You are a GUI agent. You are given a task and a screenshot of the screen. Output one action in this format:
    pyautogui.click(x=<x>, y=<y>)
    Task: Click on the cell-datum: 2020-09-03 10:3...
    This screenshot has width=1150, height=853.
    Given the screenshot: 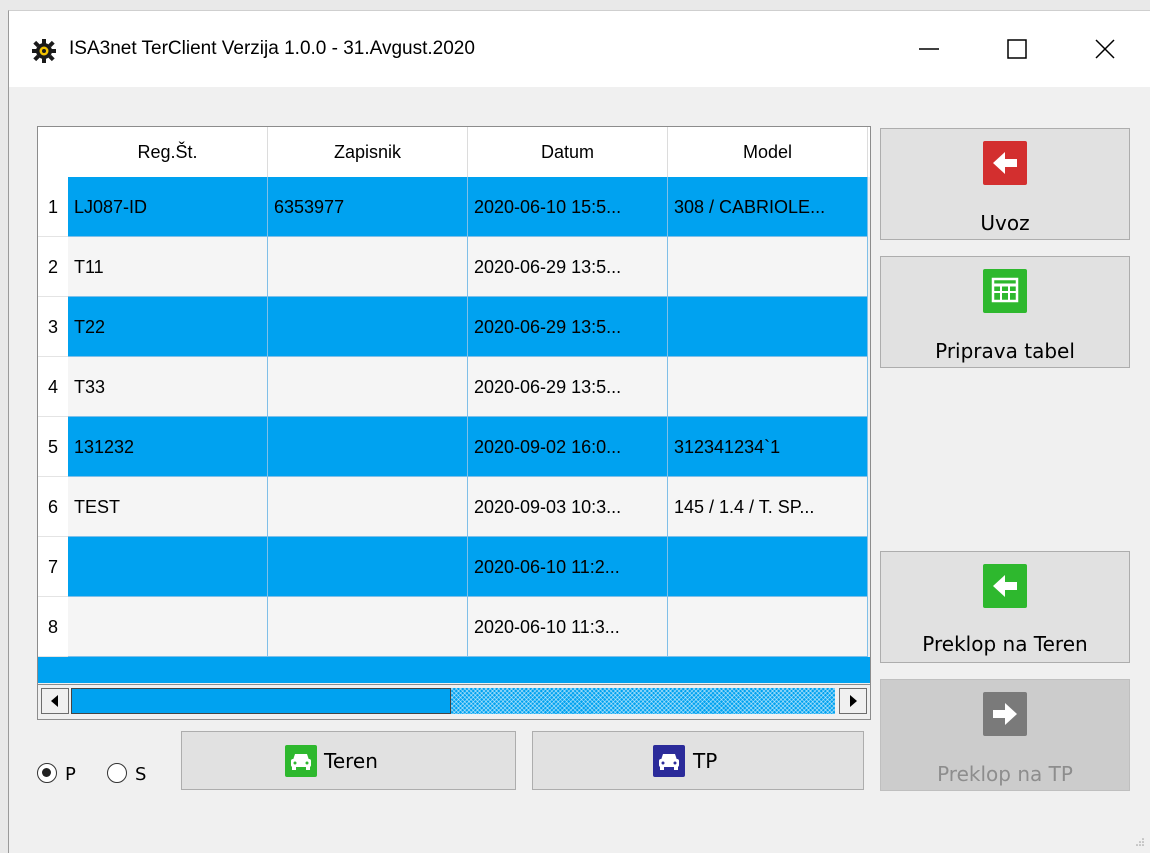 What is the action you would take?
    pyautogui.click(x=568, y=507)
    